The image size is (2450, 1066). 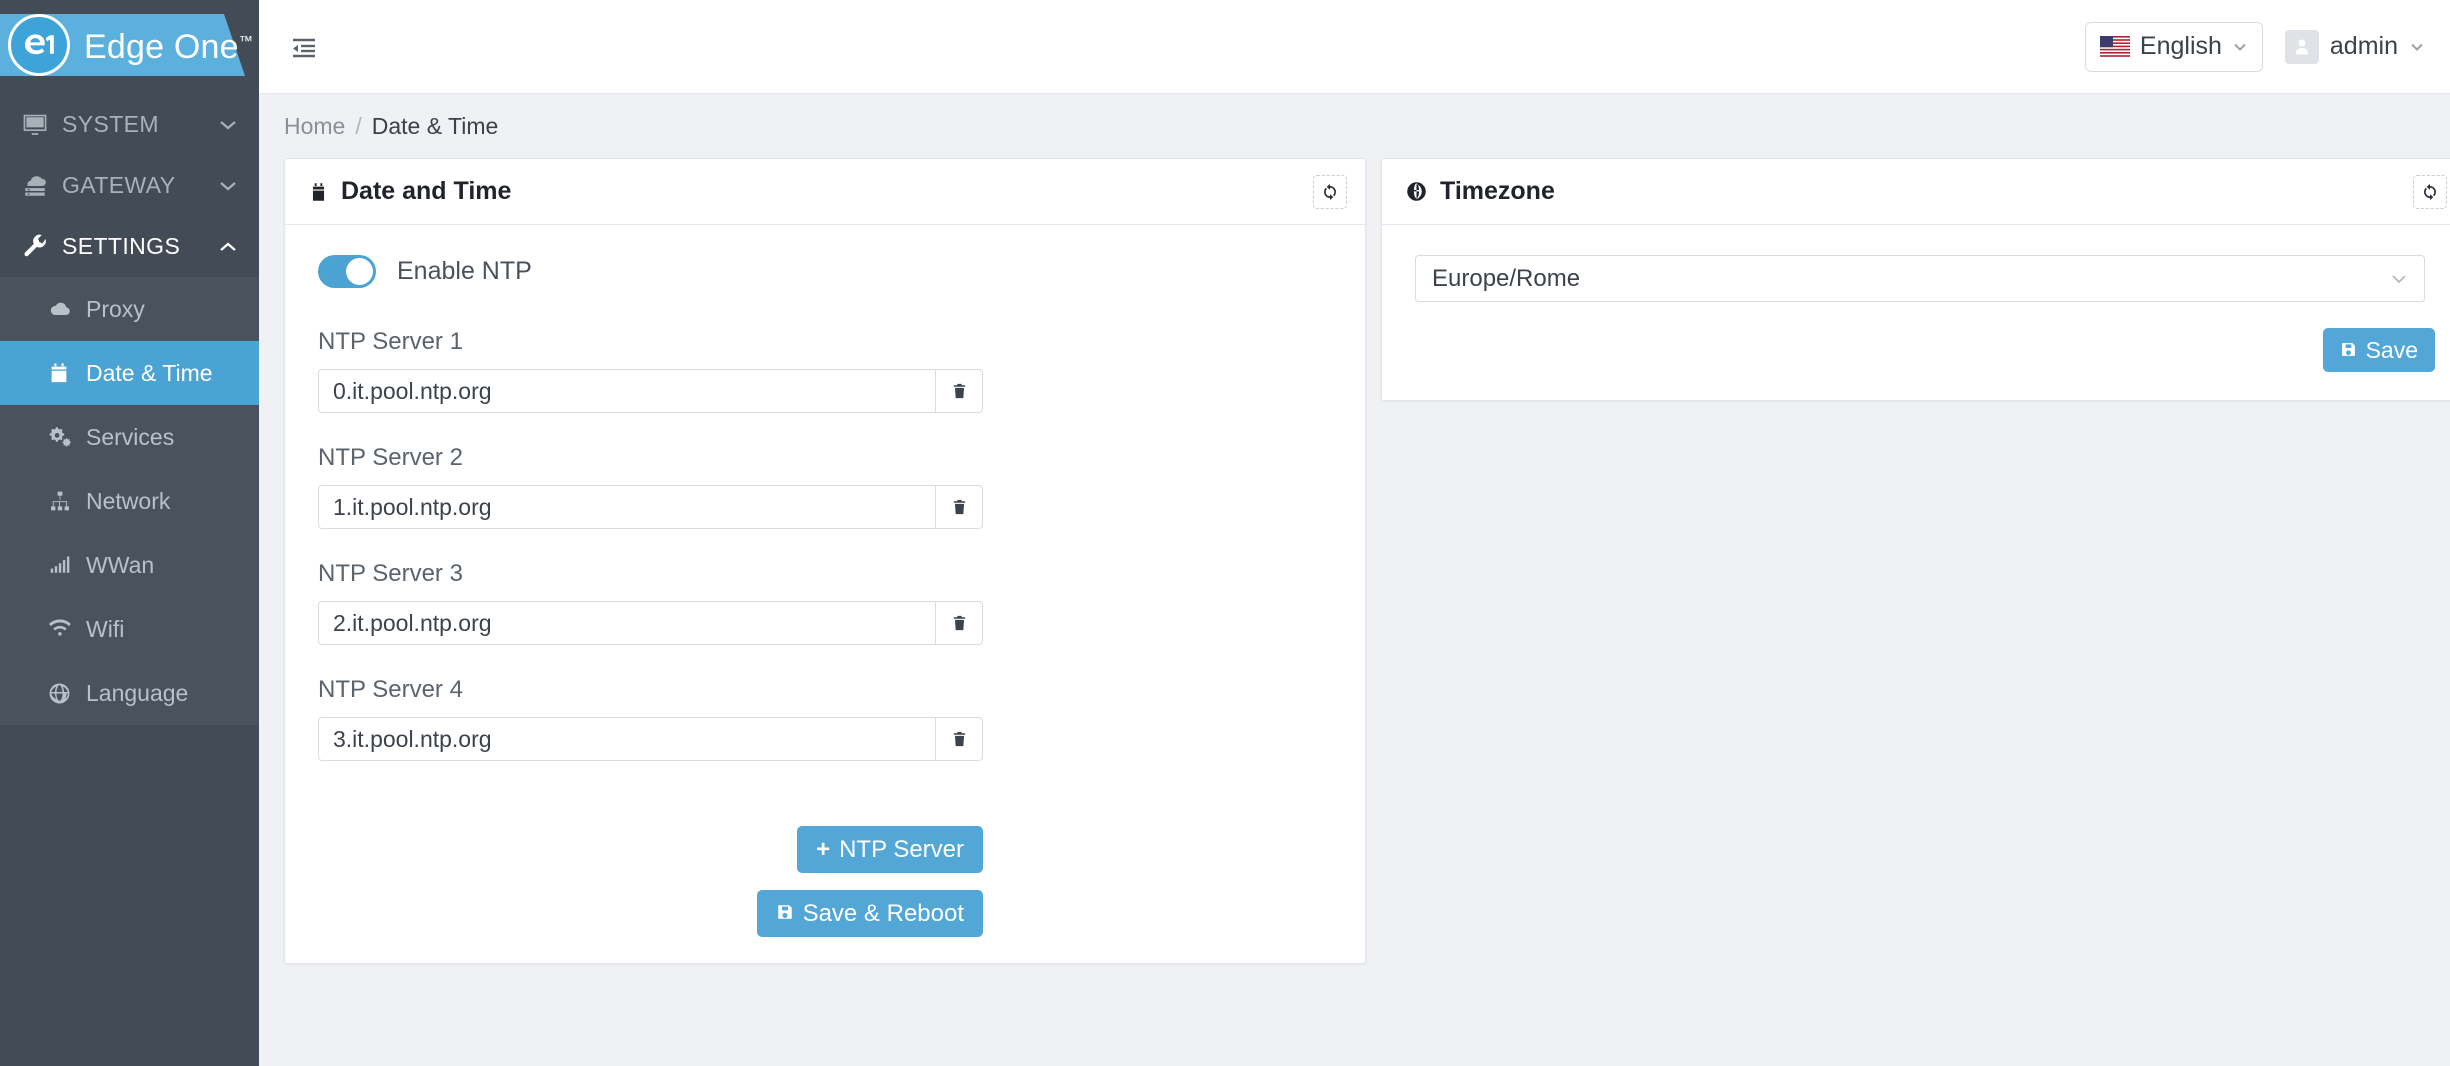 What do you see at coordinates (161, 46) in the screenshot?
I see `brand-name-text: Edge One` at bounding box center [161, 46].